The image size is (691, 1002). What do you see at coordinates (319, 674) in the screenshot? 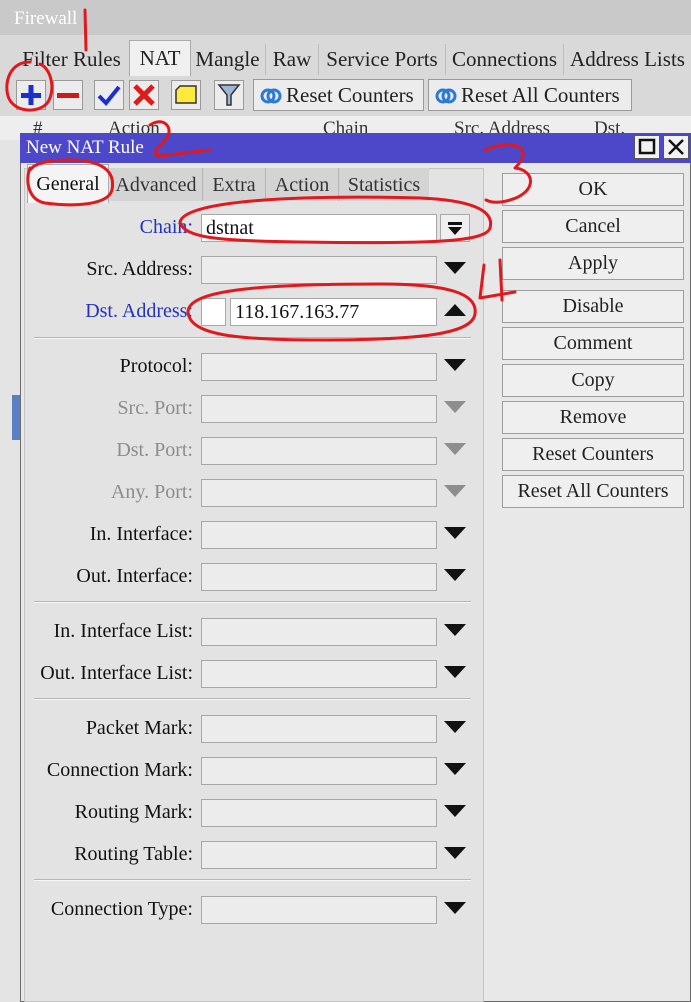
I see `out-interface-list-field` at bounding box center [319, 674].